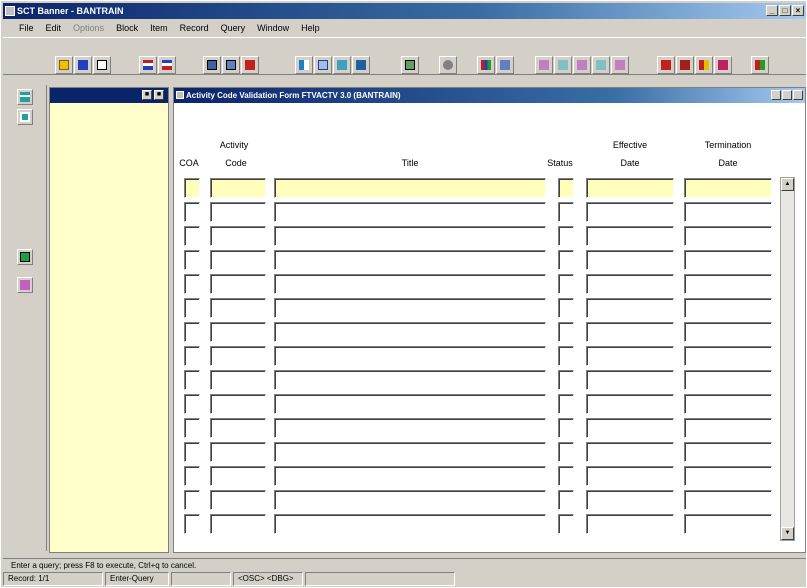 This screenshot has width=807, height=588. Describe the element at coordinates (273, 28) in the screenshot. I see `menu-window: Window` at that location.